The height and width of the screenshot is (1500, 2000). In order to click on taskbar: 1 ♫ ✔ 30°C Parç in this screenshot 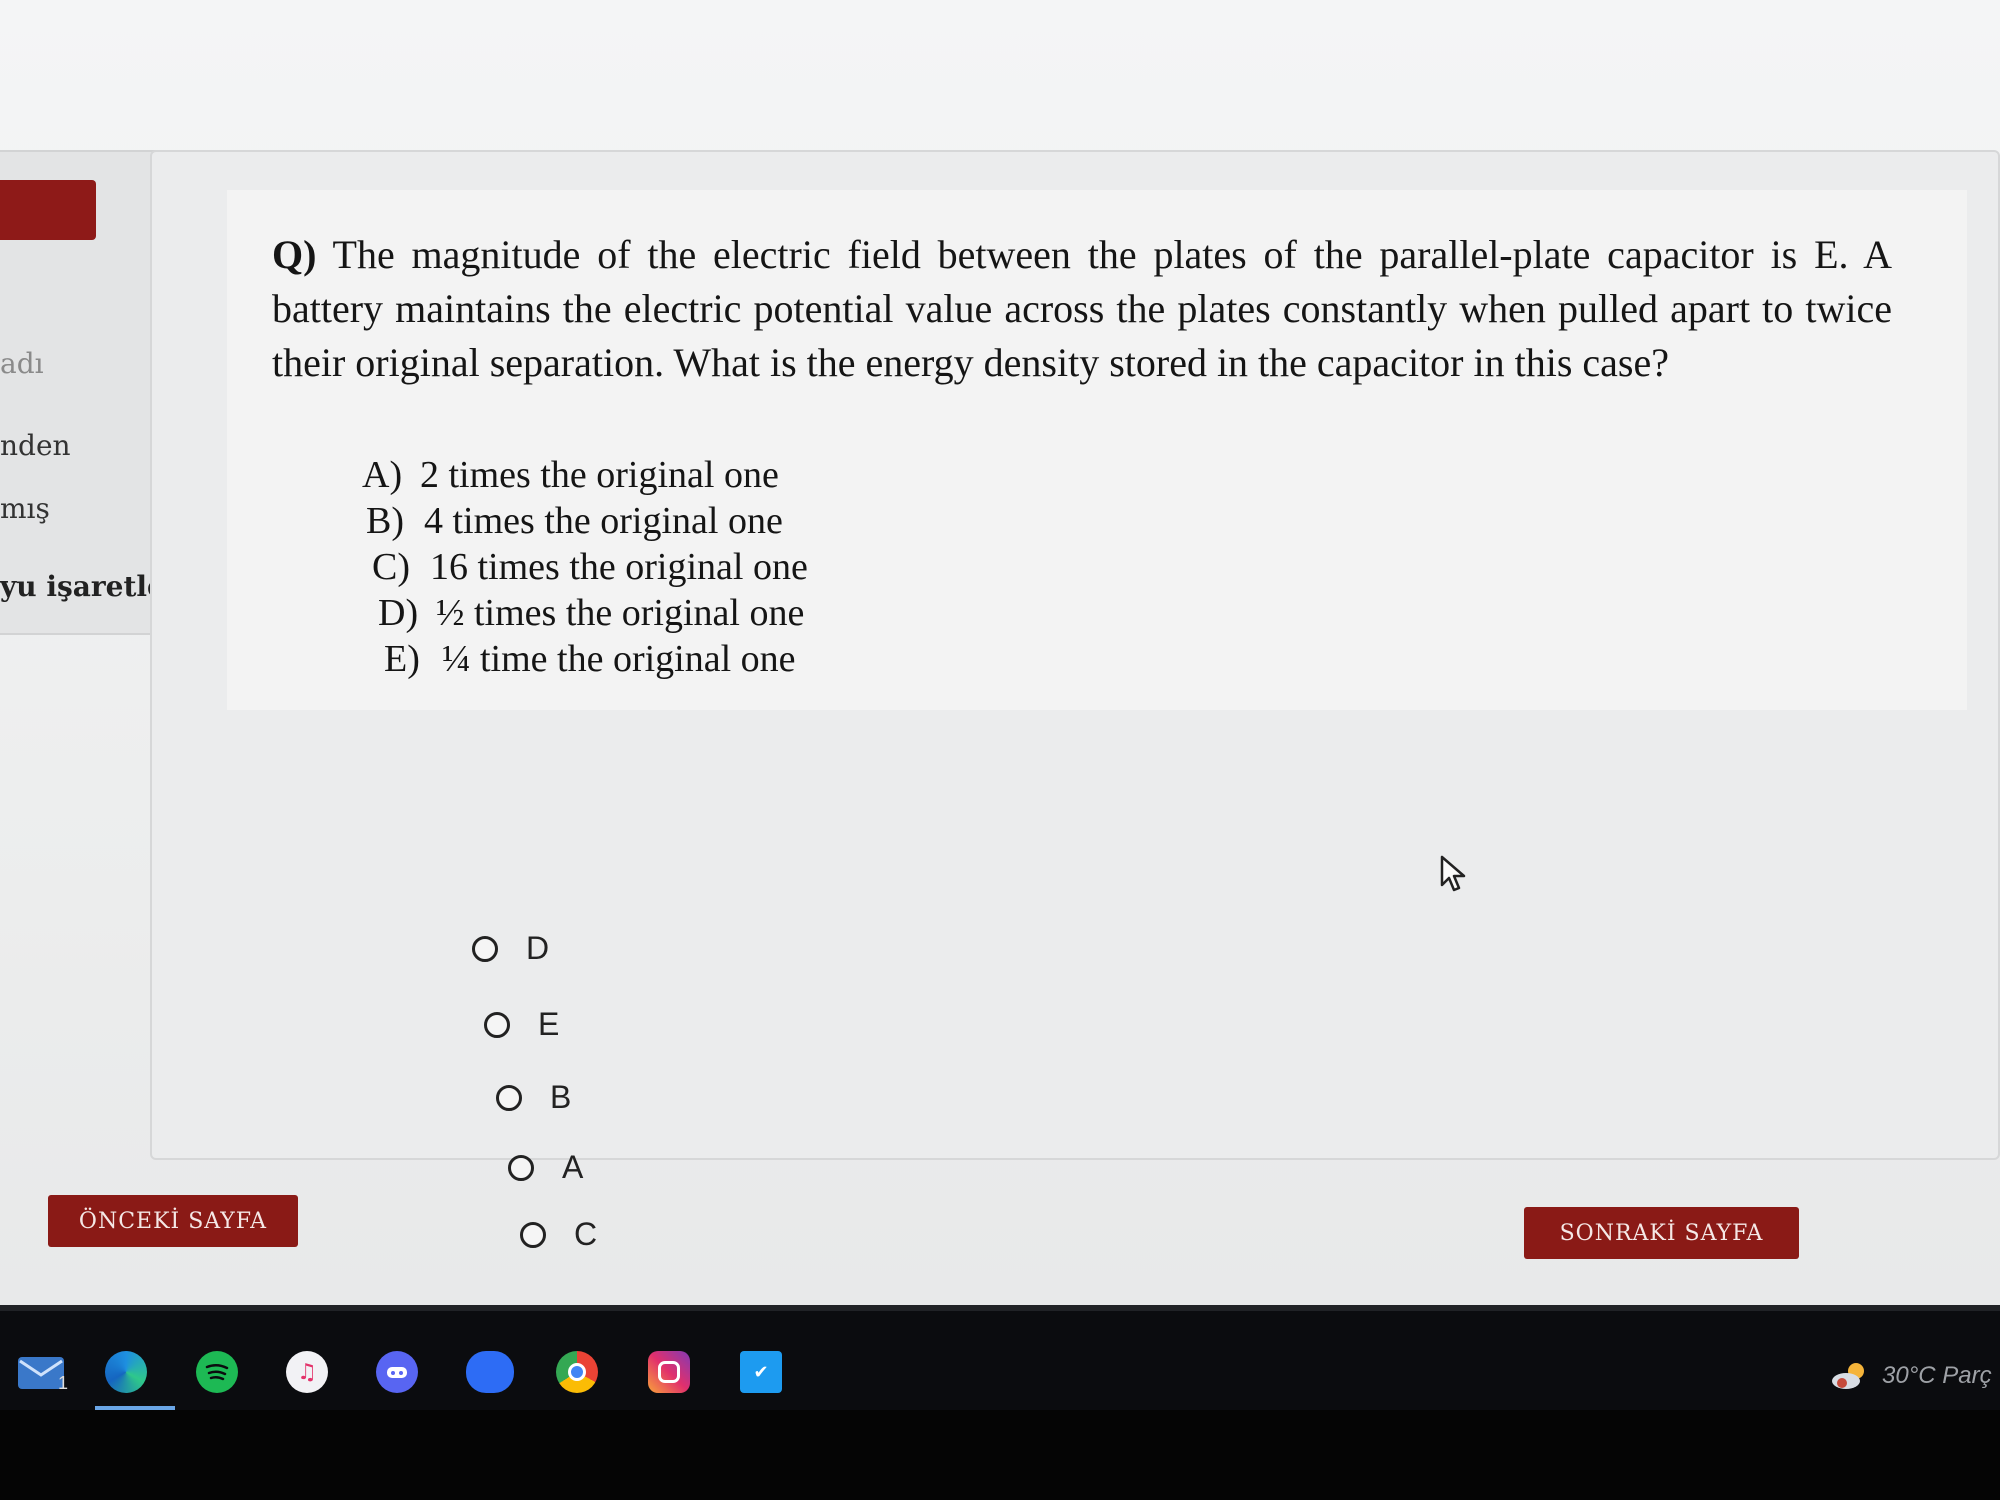, I will do `click(1000, 1357)`.